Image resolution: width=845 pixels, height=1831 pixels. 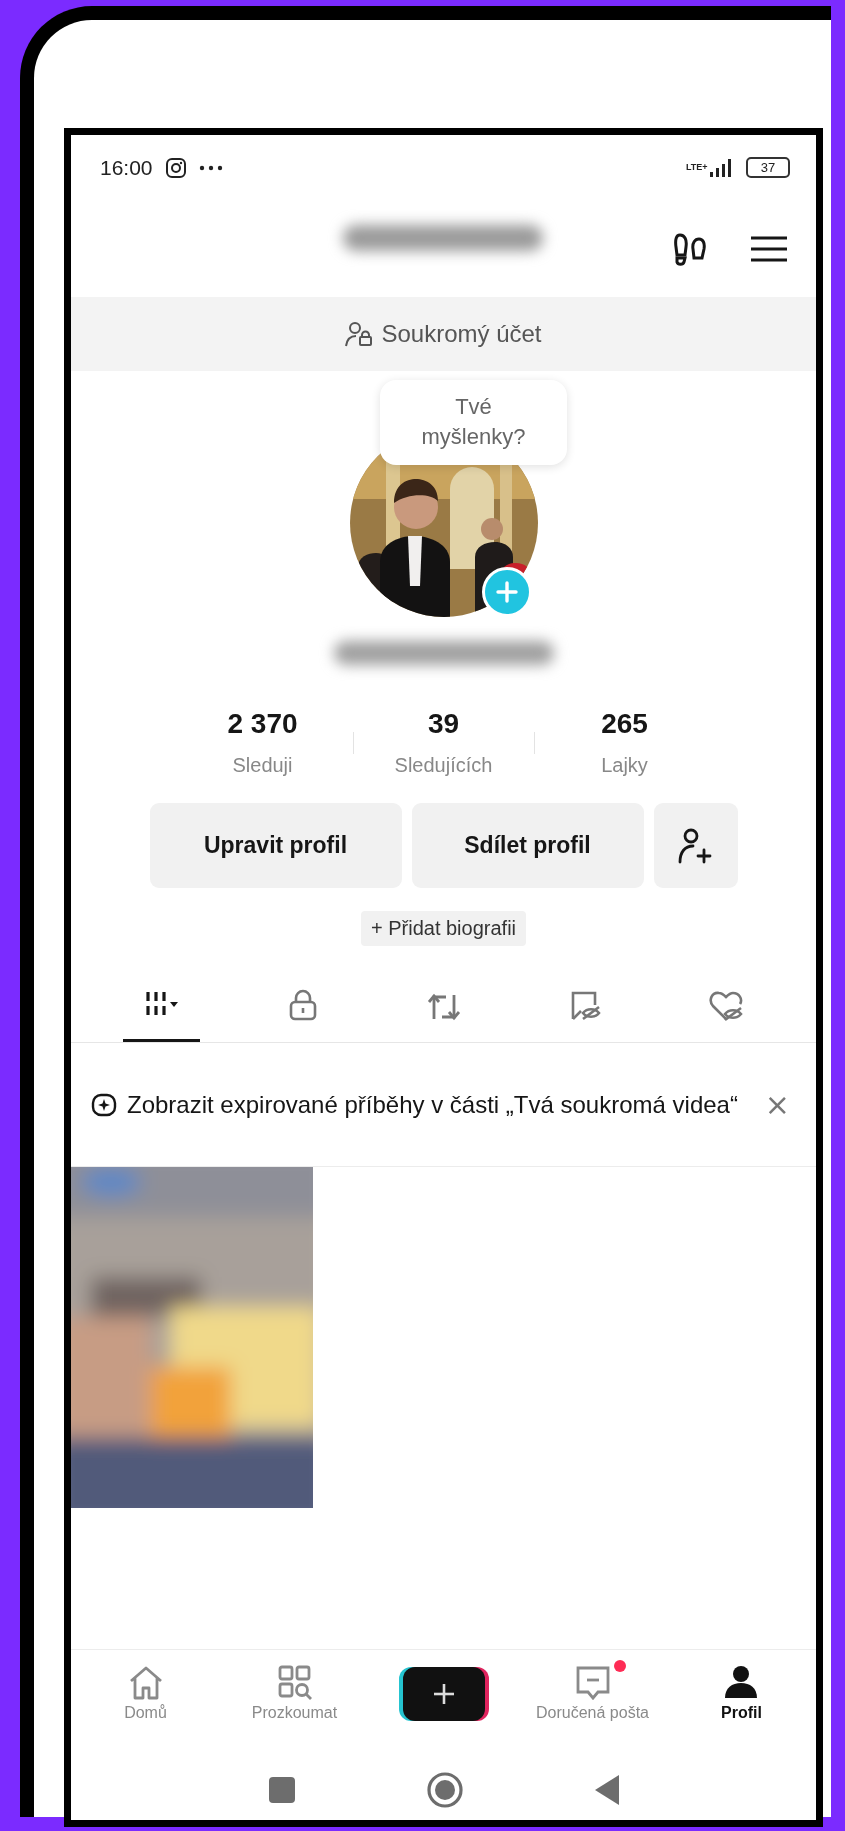 I want to click on nav-tab: Doručená pošta, so click(x=592, y=1693).